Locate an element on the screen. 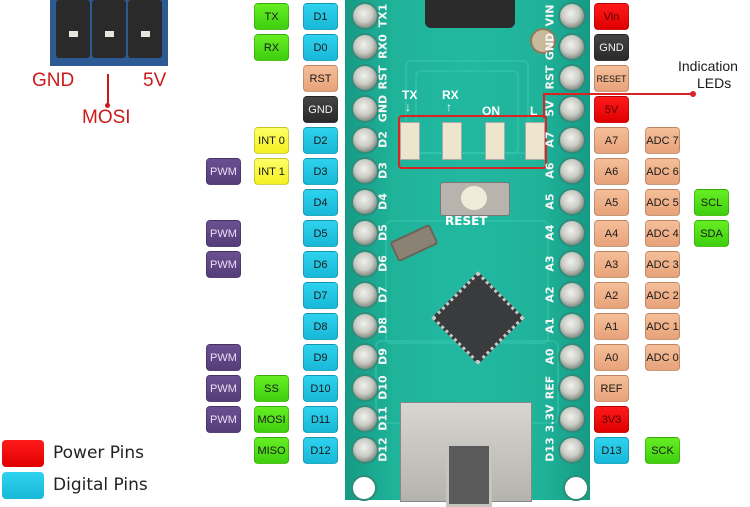  pin-label-d7: D7 is located at coordinates (320, 295).